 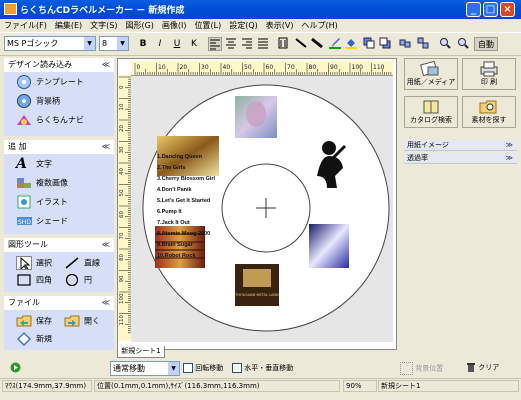 What do you see at coordinates (369, 44) in the screenshot?
I see `bring-front-button` at bounding box center [369, 44].